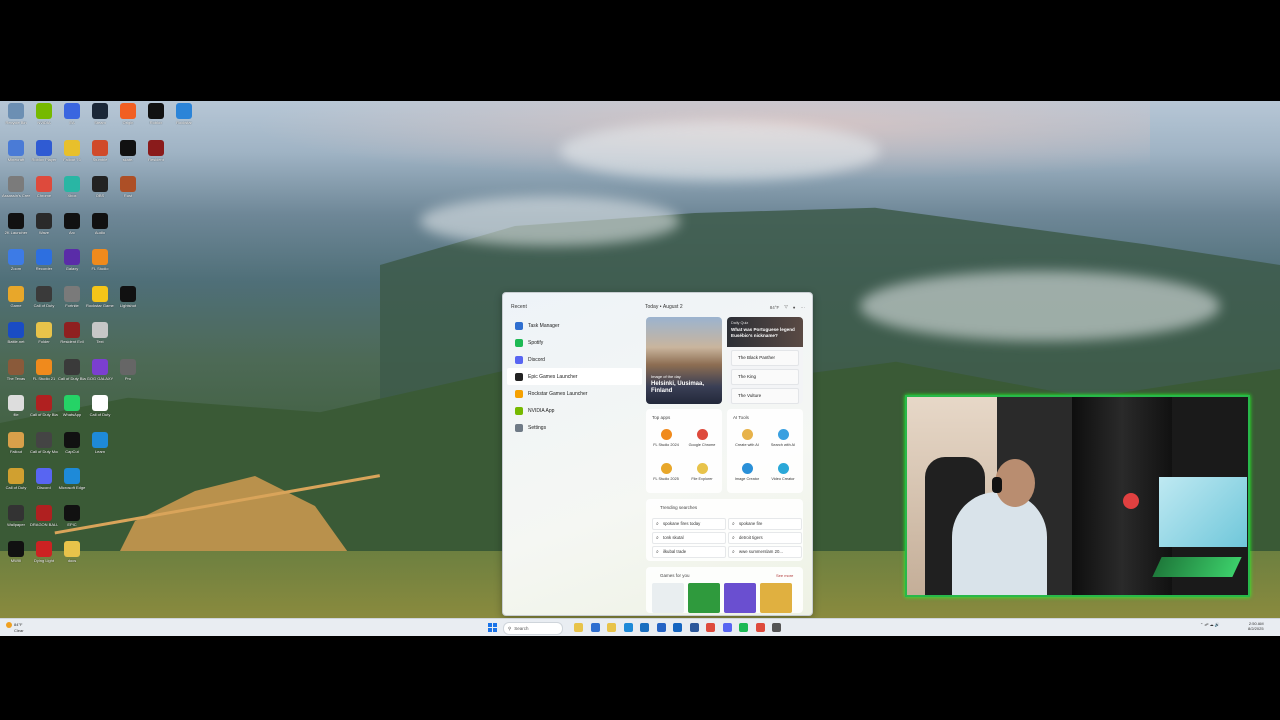 This screenshot has height=720, width=1280. Describe the element at coordinates (578, 627) in the screenshot. I see `file-explorer-icon` at that location.